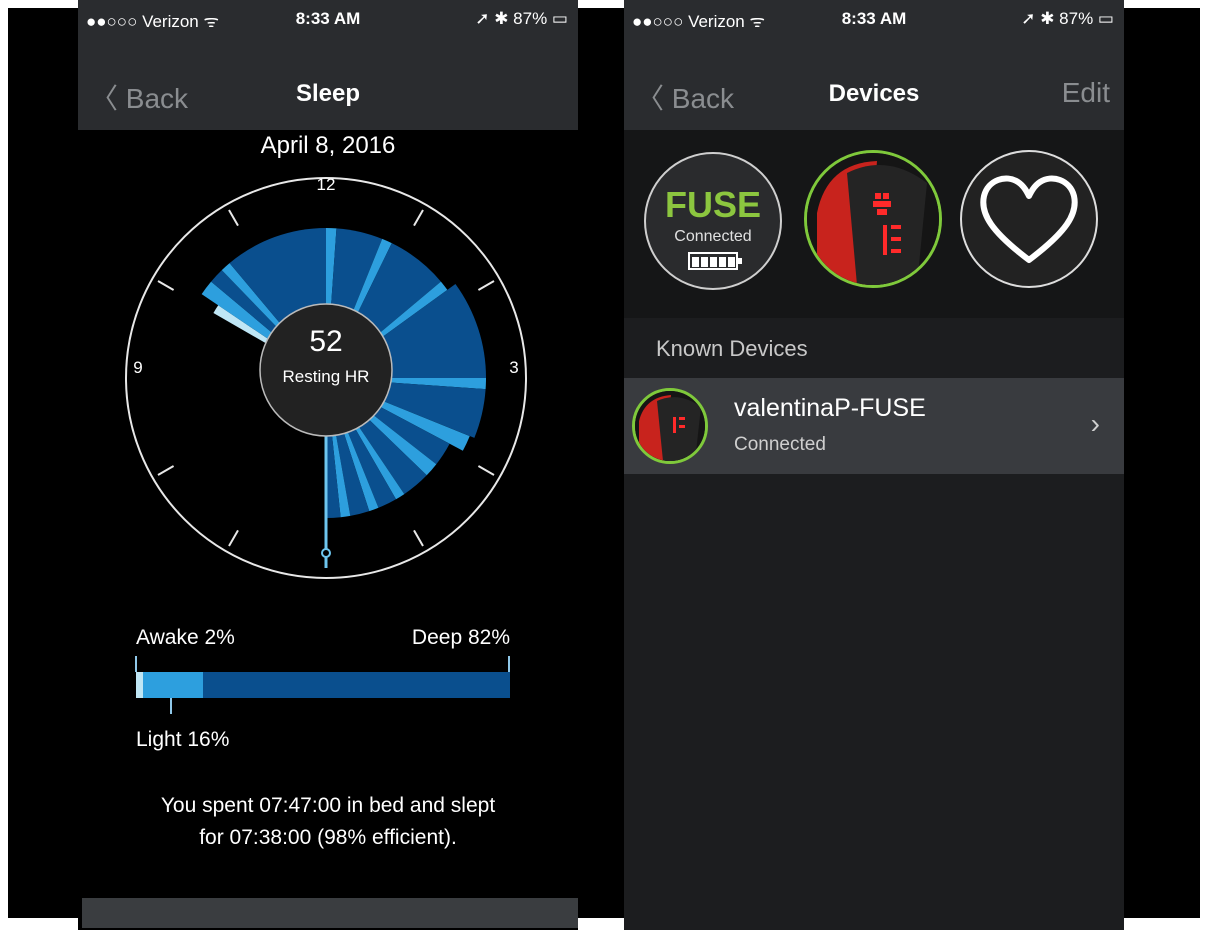  What do you see at coordinates (328, 93) in the screenshot?
I see `page-title: Sleep` at bounding box center [328, 93].